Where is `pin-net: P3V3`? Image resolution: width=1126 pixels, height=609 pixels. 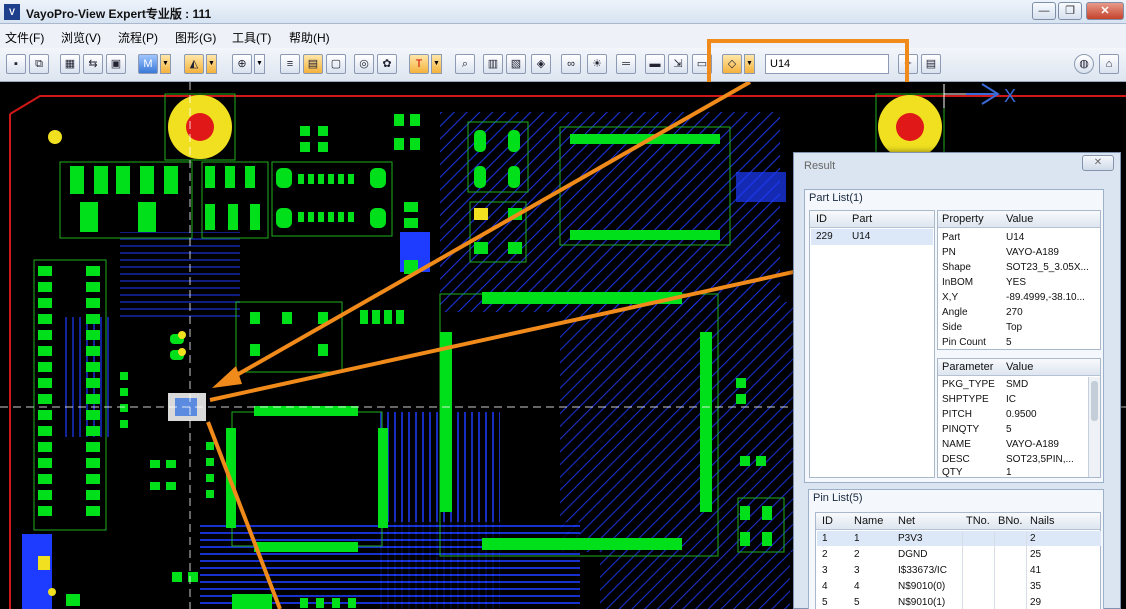
pin-net: P3V3 is located at coordinates (910, 538).